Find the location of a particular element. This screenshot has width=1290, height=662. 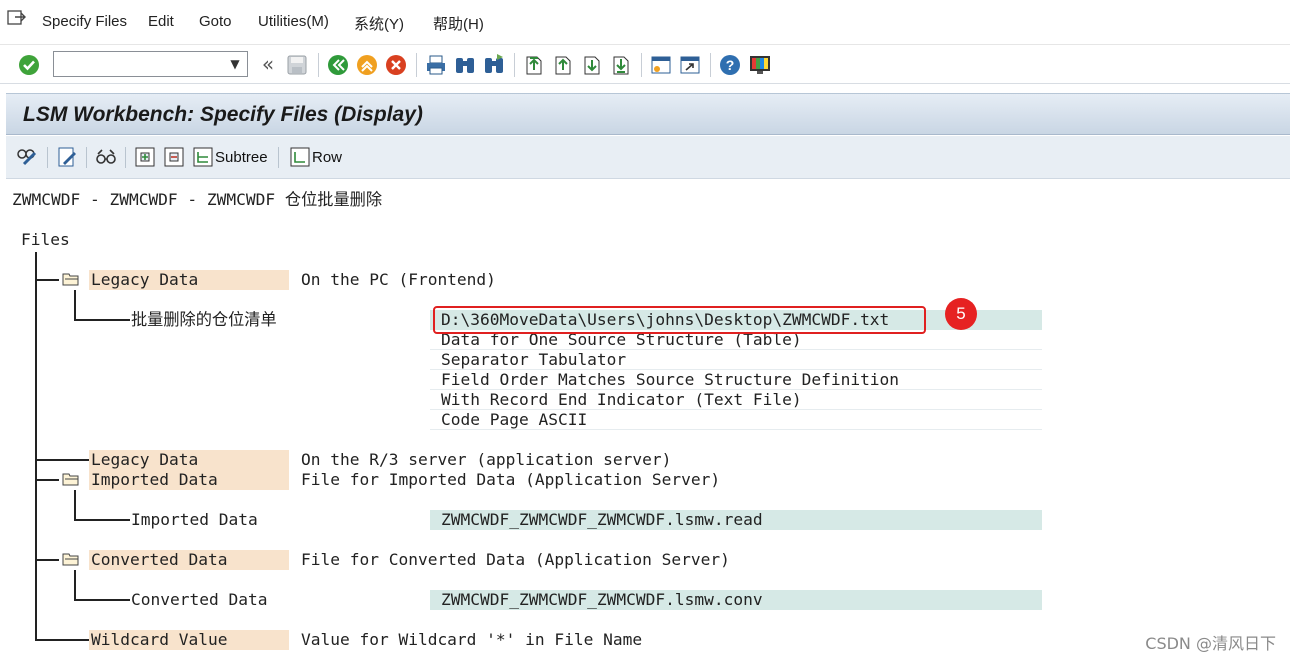

layout-menu-icon is located at coordinates (760, 65).